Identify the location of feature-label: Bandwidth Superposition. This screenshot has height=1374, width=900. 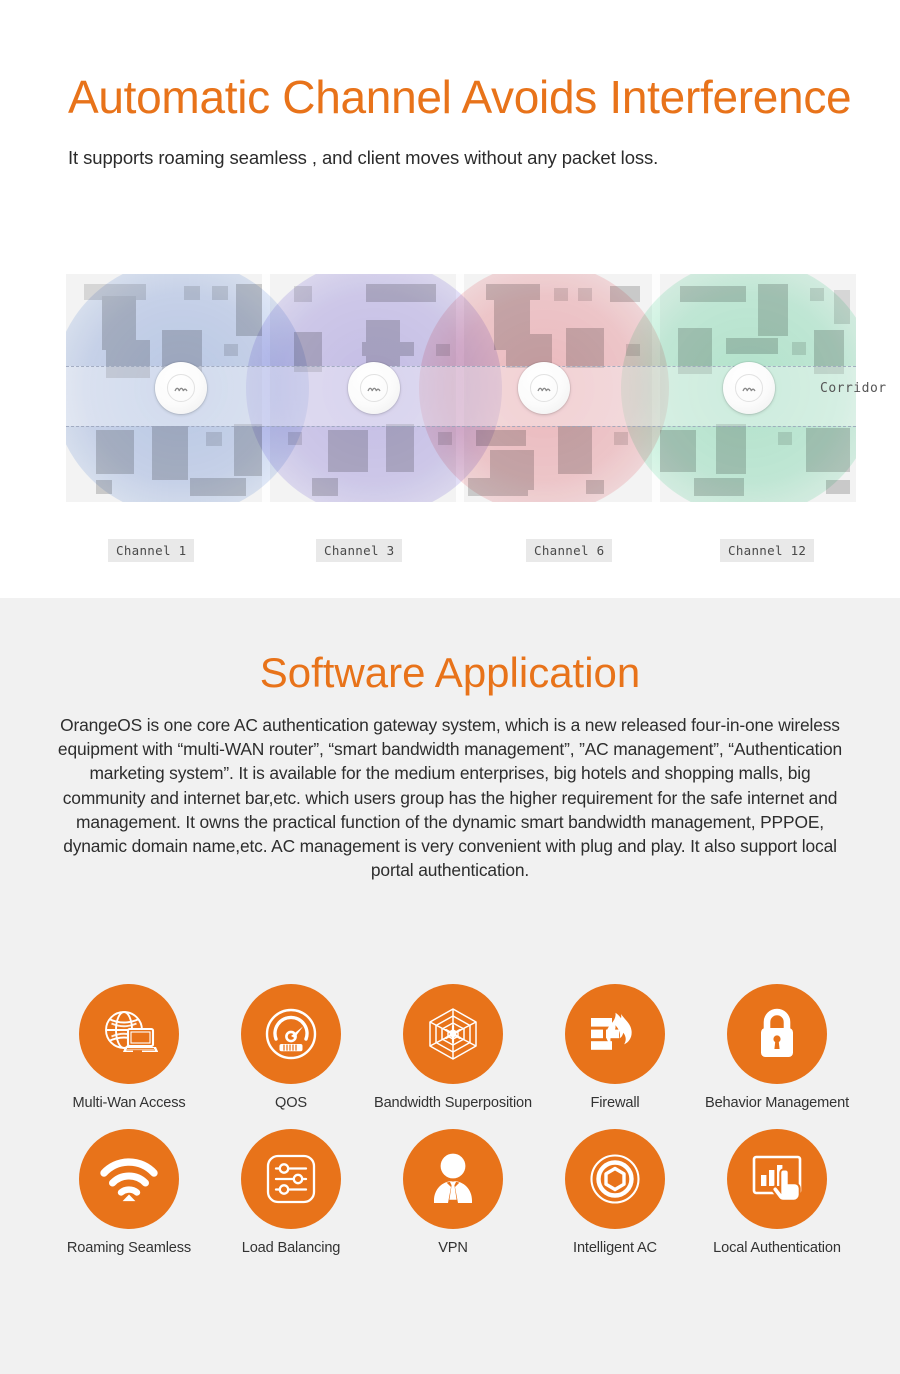
(452, 1103).